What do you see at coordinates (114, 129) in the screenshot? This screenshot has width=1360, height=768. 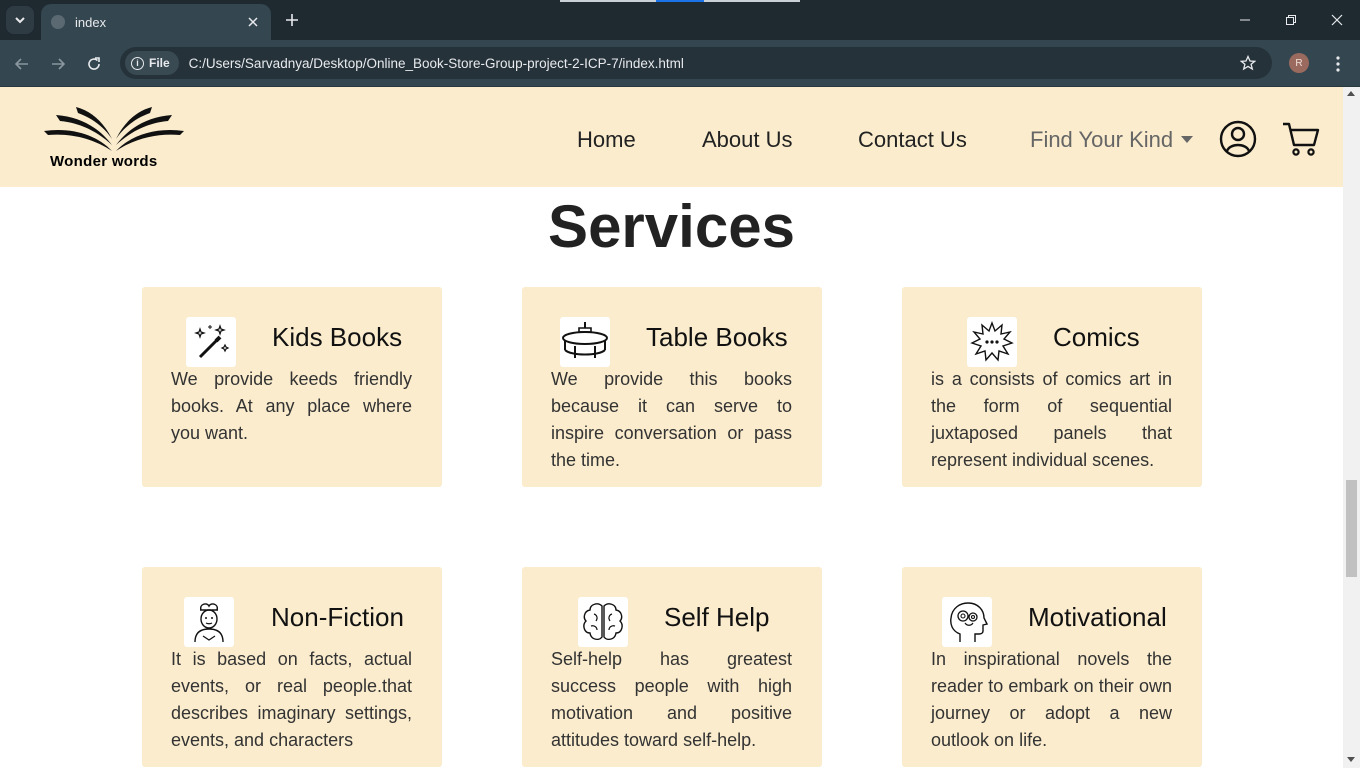 I see `open-book-icon` at bounding box center [114, 129].